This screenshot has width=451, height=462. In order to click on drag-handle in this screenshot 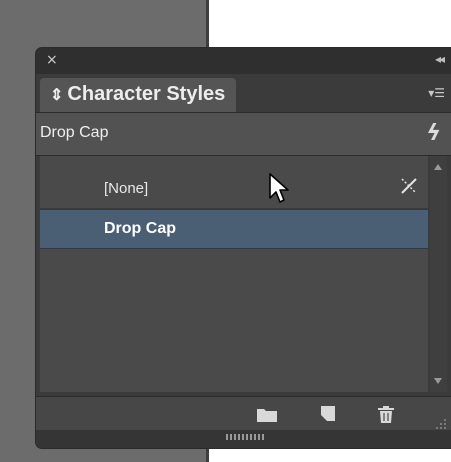, I will do `click(246, 437)`.